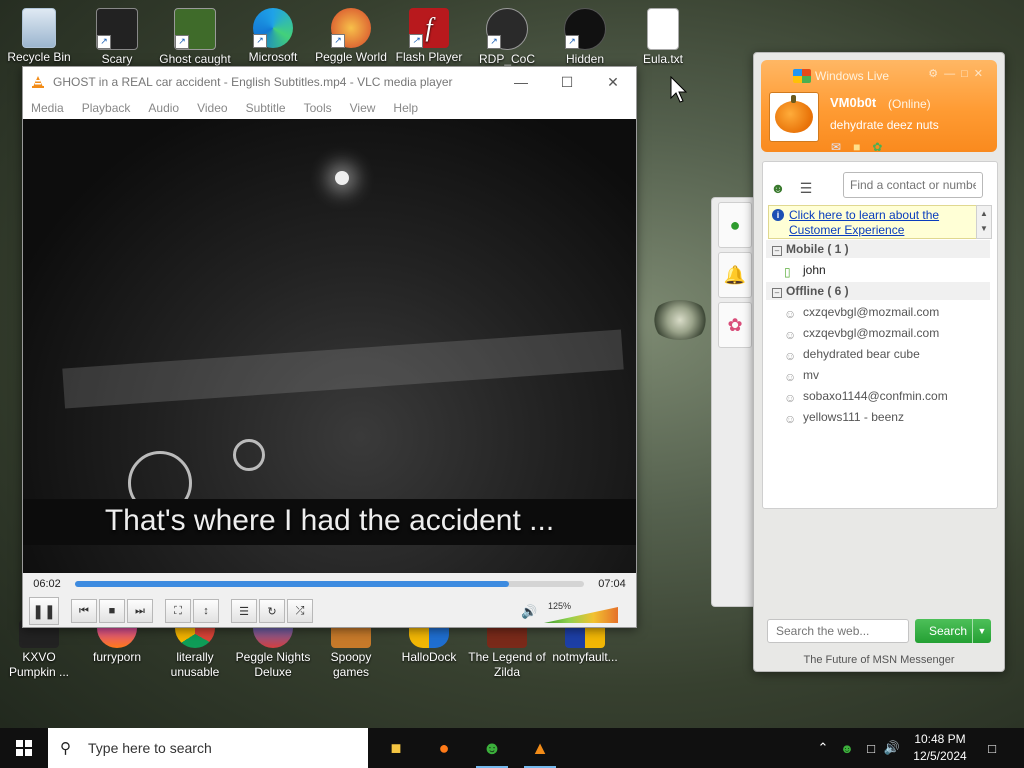 The width and height of the screenshot is (1024, 768). I want to click on taskbar-search-box: ⚲ Type here to search, so click(208, 748).